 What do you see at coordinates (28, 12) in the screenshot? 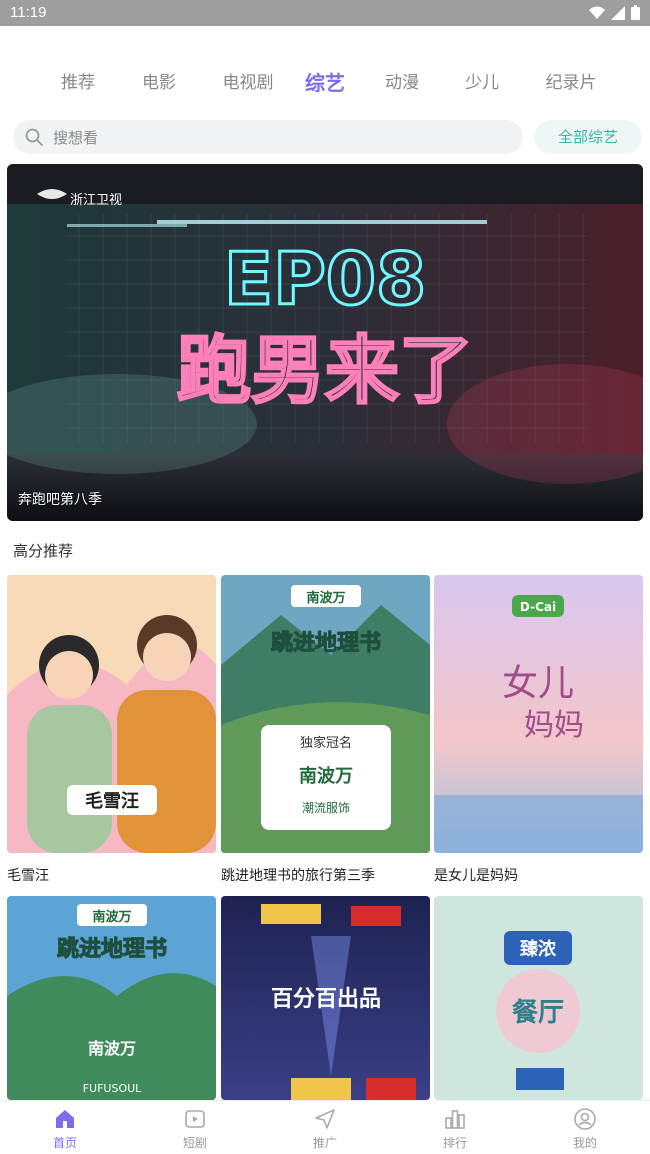
I see `status-time: 11:19` at bounding box center [28, 12].